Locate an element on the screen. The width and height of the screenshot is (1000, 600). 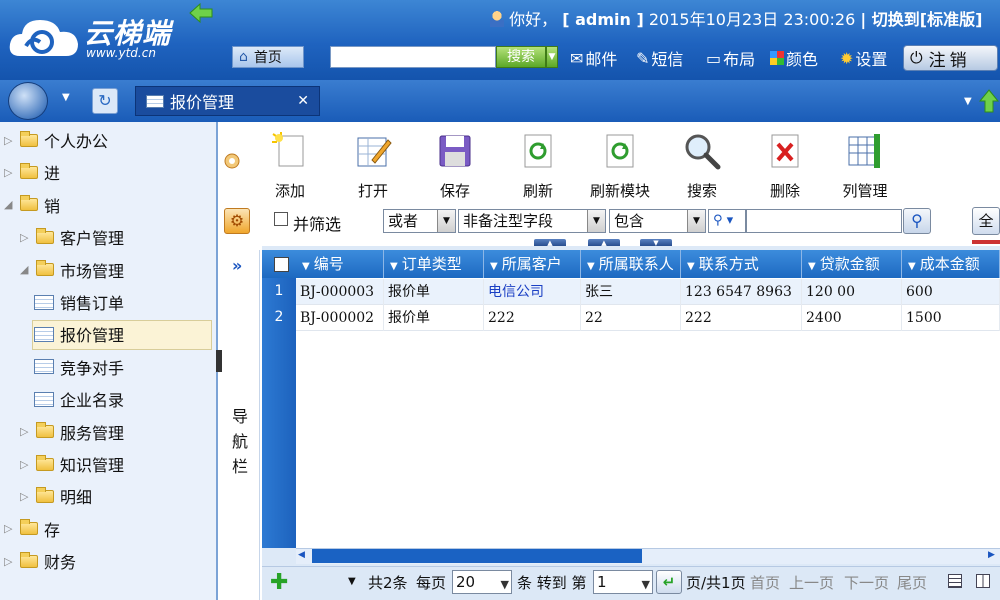
go-enter-icon: ↵ is located at coordinates (669, 582).